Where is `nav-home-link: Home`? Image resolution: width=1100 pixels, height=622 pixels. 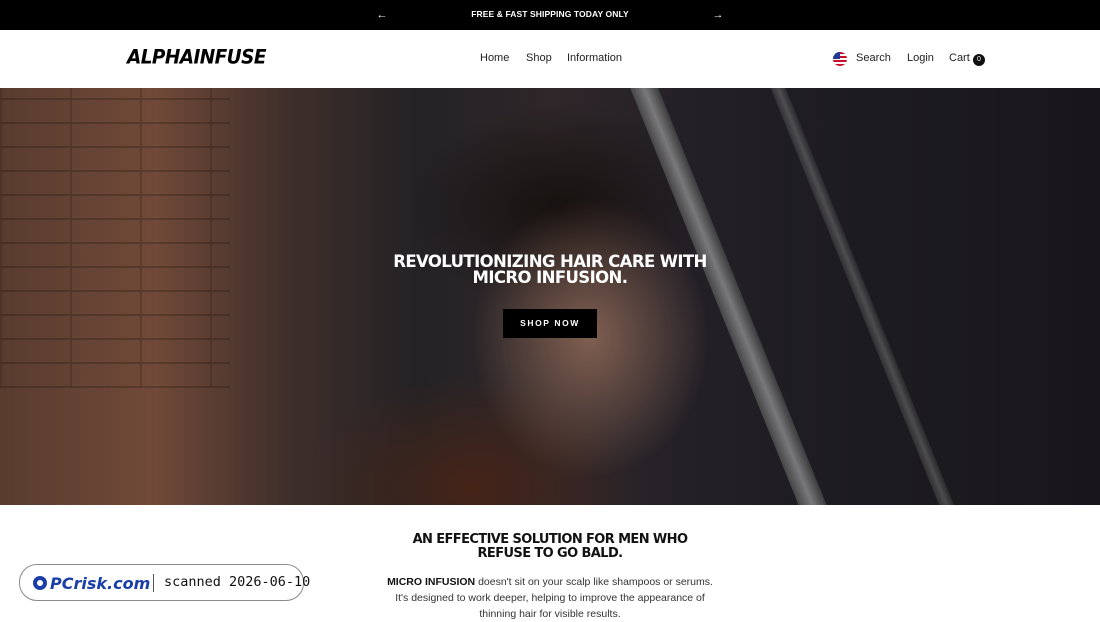 nav-home-link: Home is located at coordinates (494, 58).